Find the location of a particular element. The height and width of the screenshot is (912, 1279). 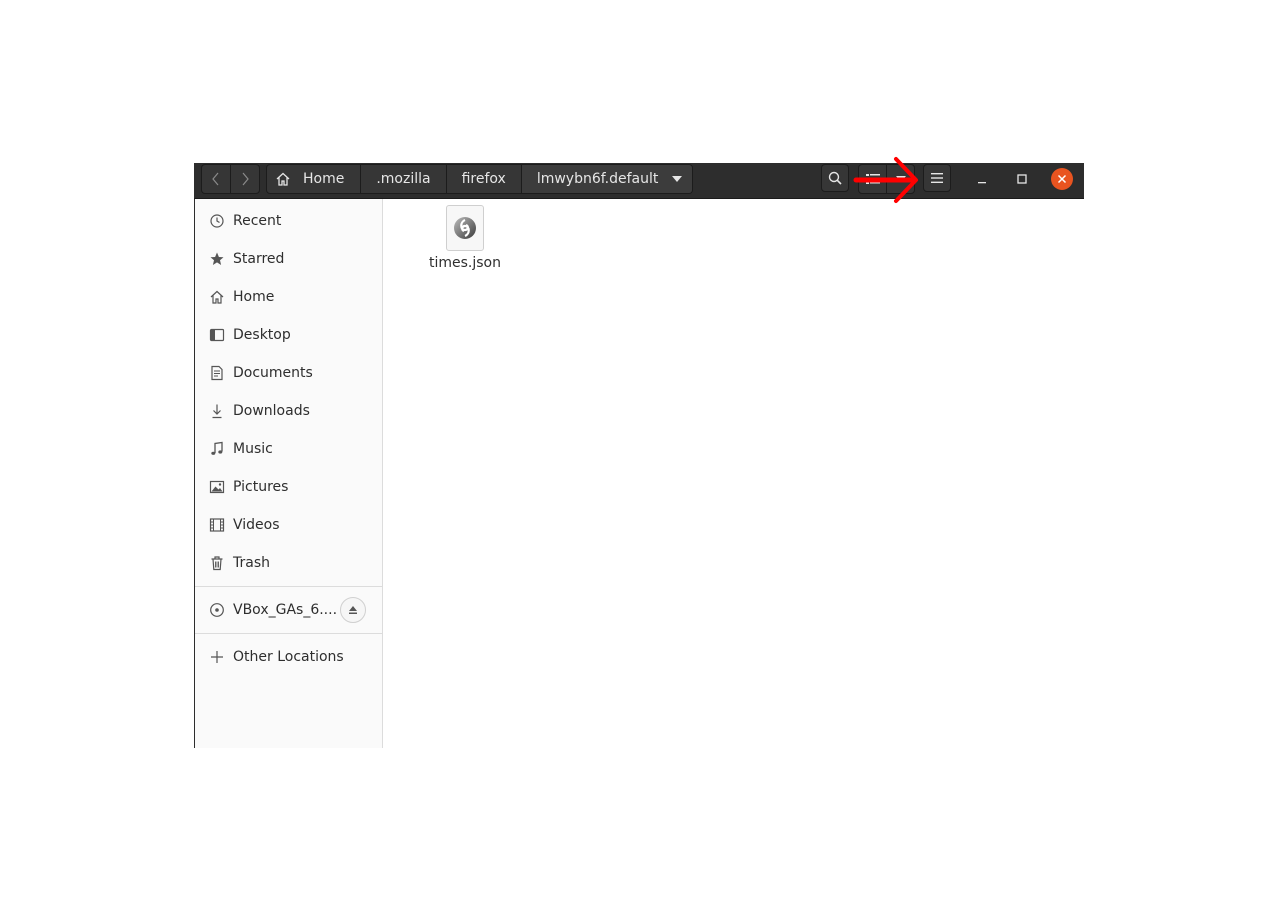

sidebar-item-videos: Videos is located at coordinates (289, 525).